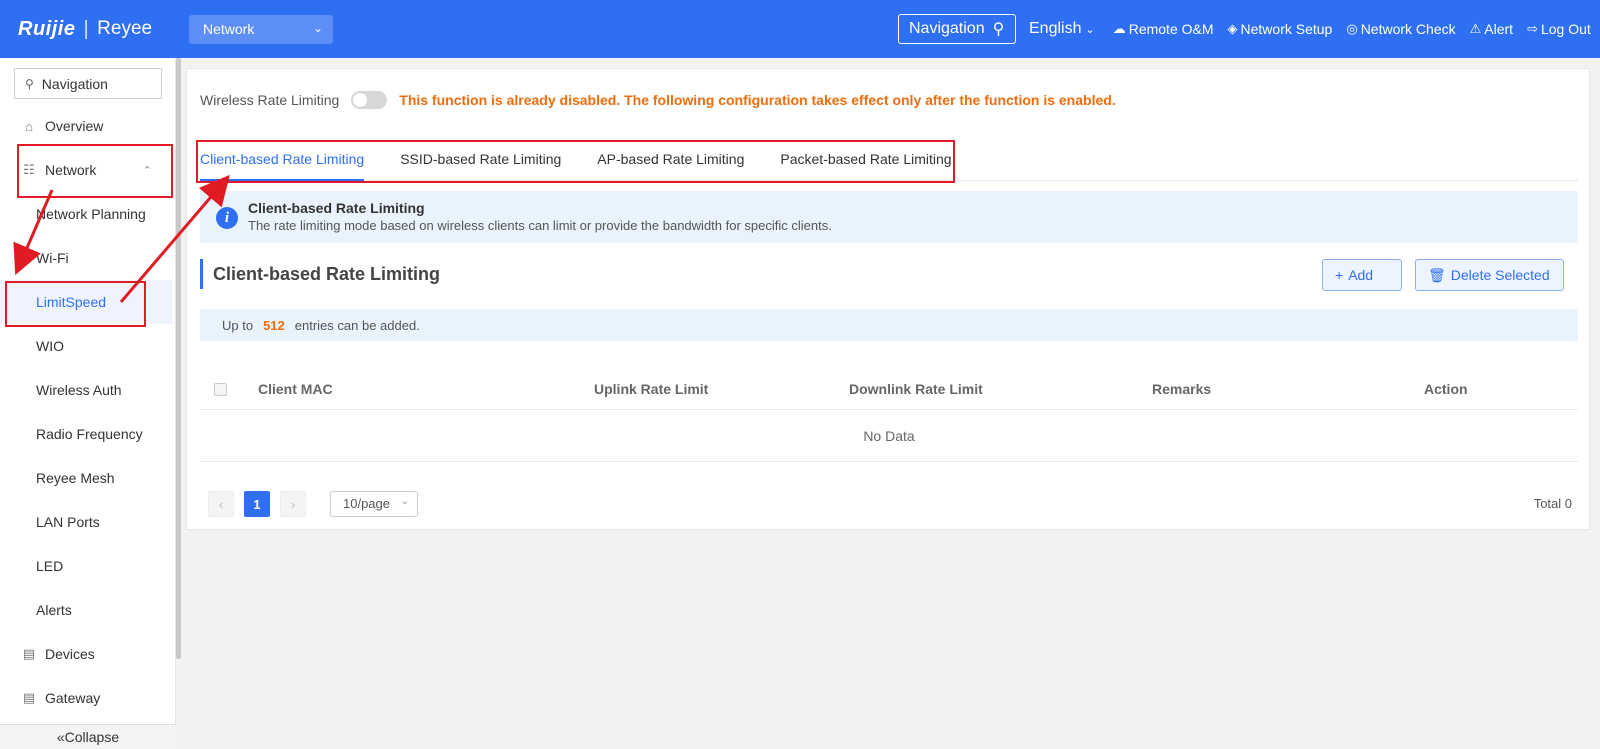  Describe the element at coordinates (86, 346) in the screenshot. I see `sidebar-item-wio: WIO` at that location.